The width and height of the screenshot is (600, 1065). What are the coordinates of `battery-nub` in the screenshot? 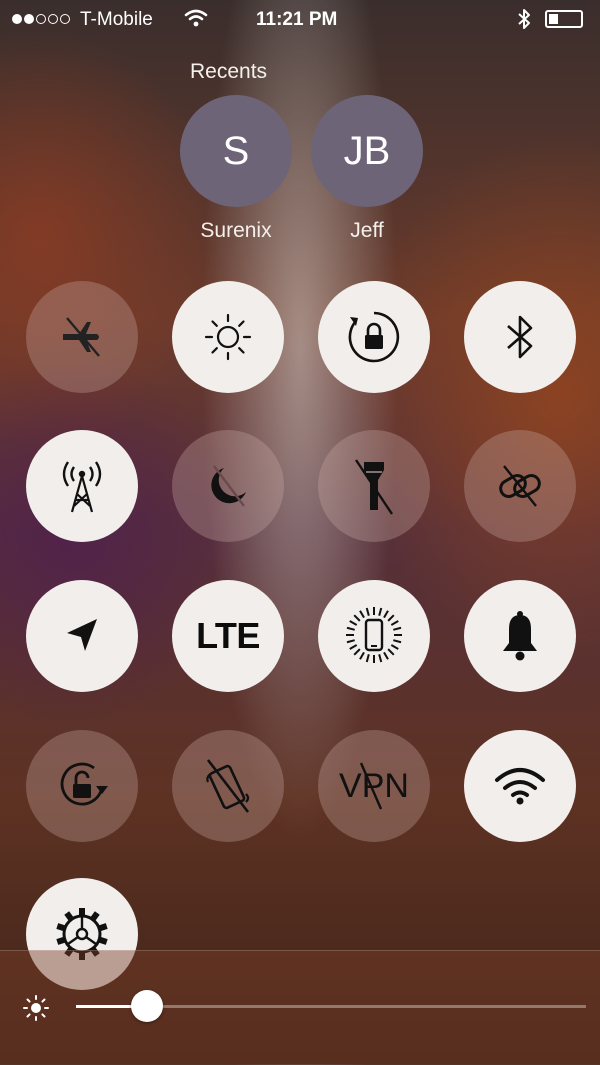 It's located at (564, 19).